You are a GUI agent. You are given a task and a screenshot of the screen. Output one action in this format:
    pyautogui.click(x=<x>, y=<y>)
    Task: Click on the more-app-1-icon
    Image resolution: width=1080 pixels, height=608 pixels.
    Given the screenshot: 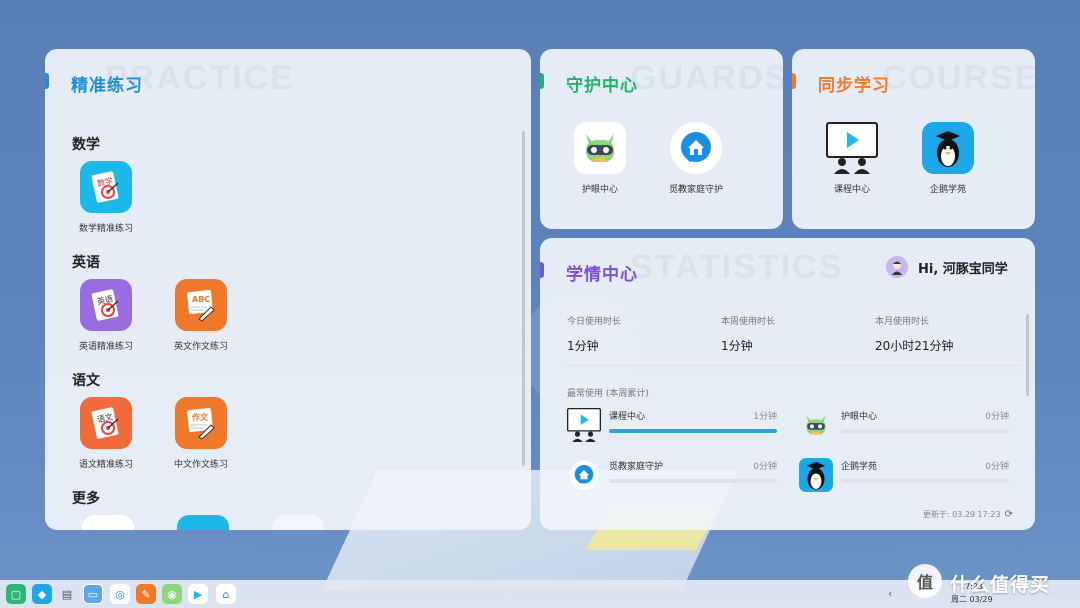 What is the action you would take?
    pyautogui.click(x=108, y=522)
    